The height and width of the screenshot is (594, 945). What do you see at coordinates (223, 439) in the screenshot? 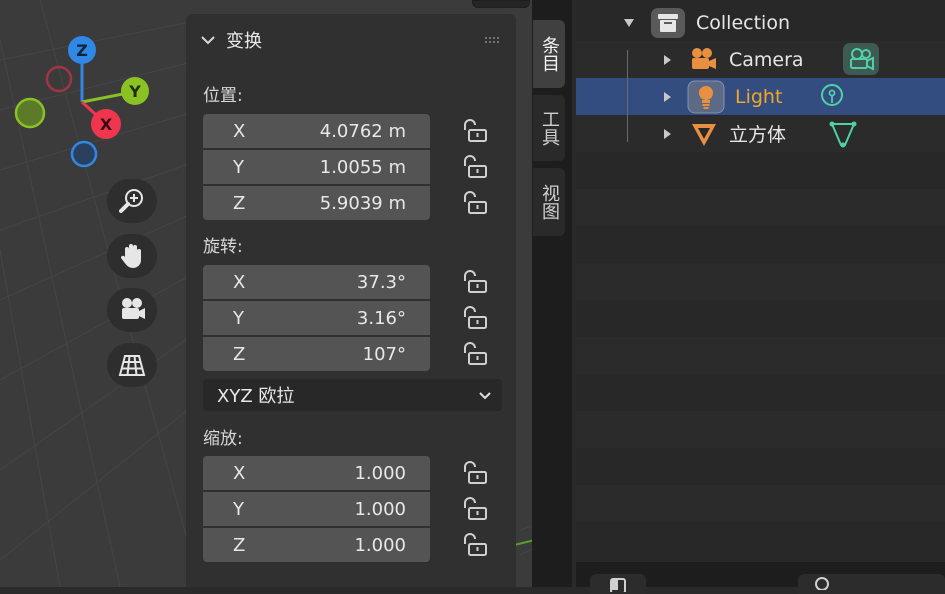
I see `scale-label: 缩放:` at bounding box center [223, 439].